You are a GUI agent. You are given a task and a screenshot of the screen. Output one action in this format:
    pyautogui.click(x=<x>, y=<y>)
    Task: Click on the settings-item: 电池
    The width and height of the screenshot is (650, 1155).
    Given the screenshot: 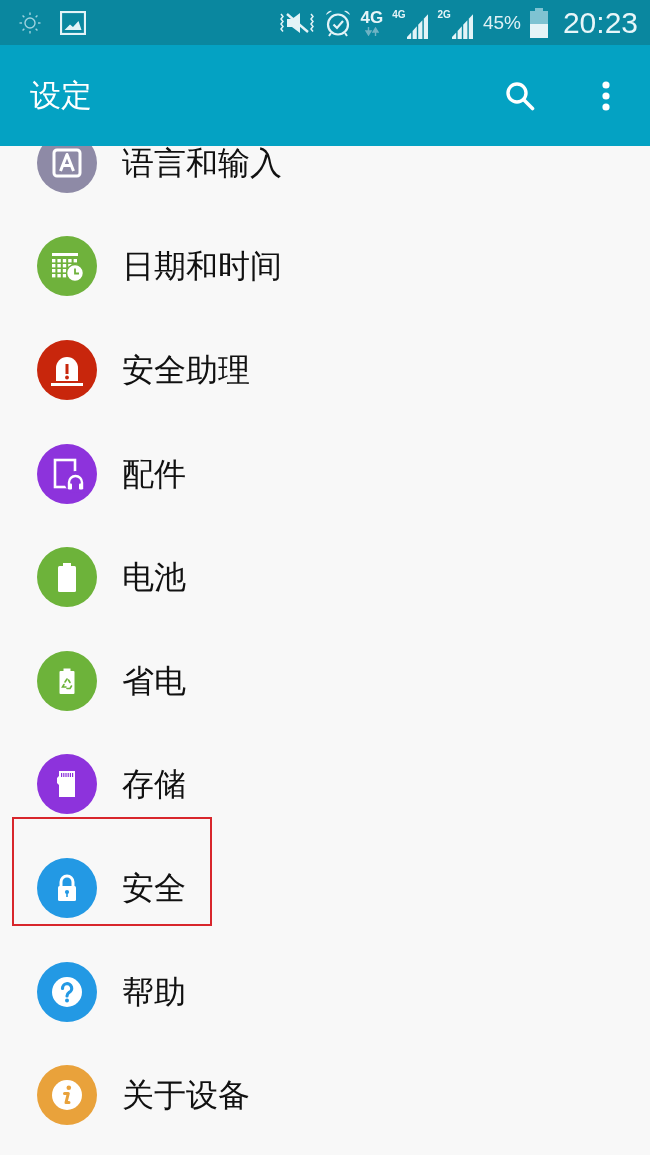 What is the action you would take?
    pyautogui.click(x=325, y=577)
    